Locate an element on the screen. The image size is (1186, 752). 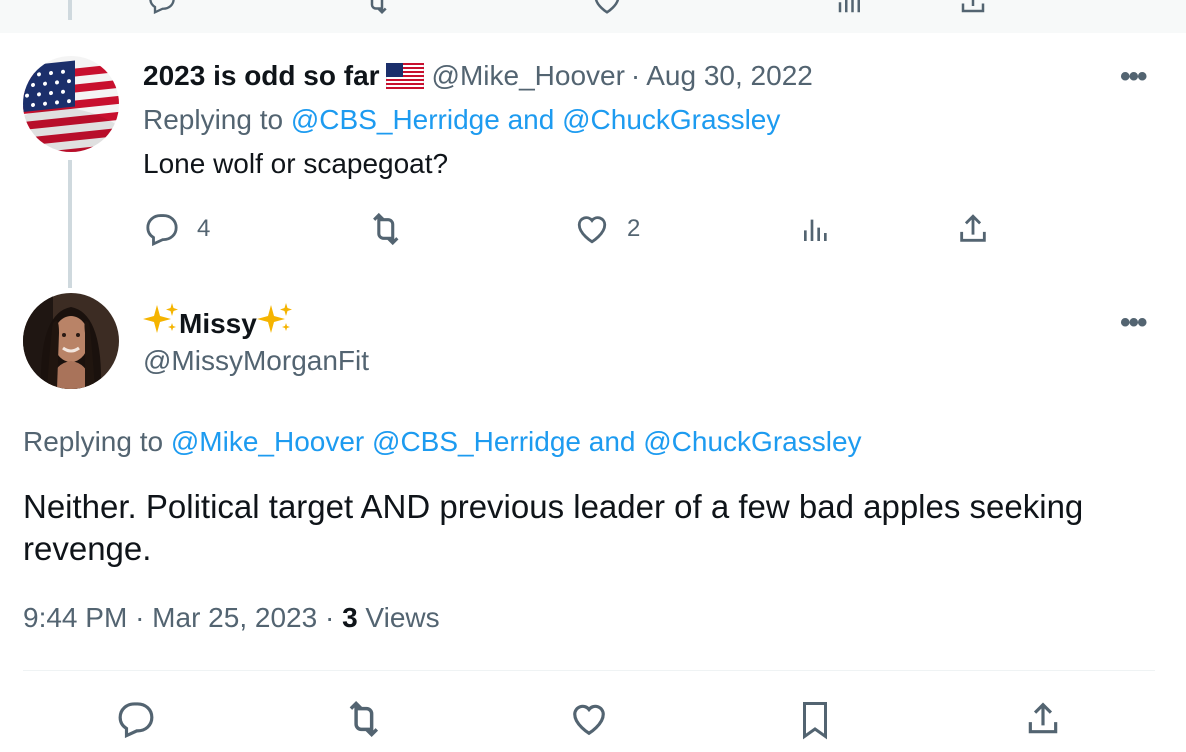
reply-handle: @Mike_Hoover is located at coordinates (528, 75).